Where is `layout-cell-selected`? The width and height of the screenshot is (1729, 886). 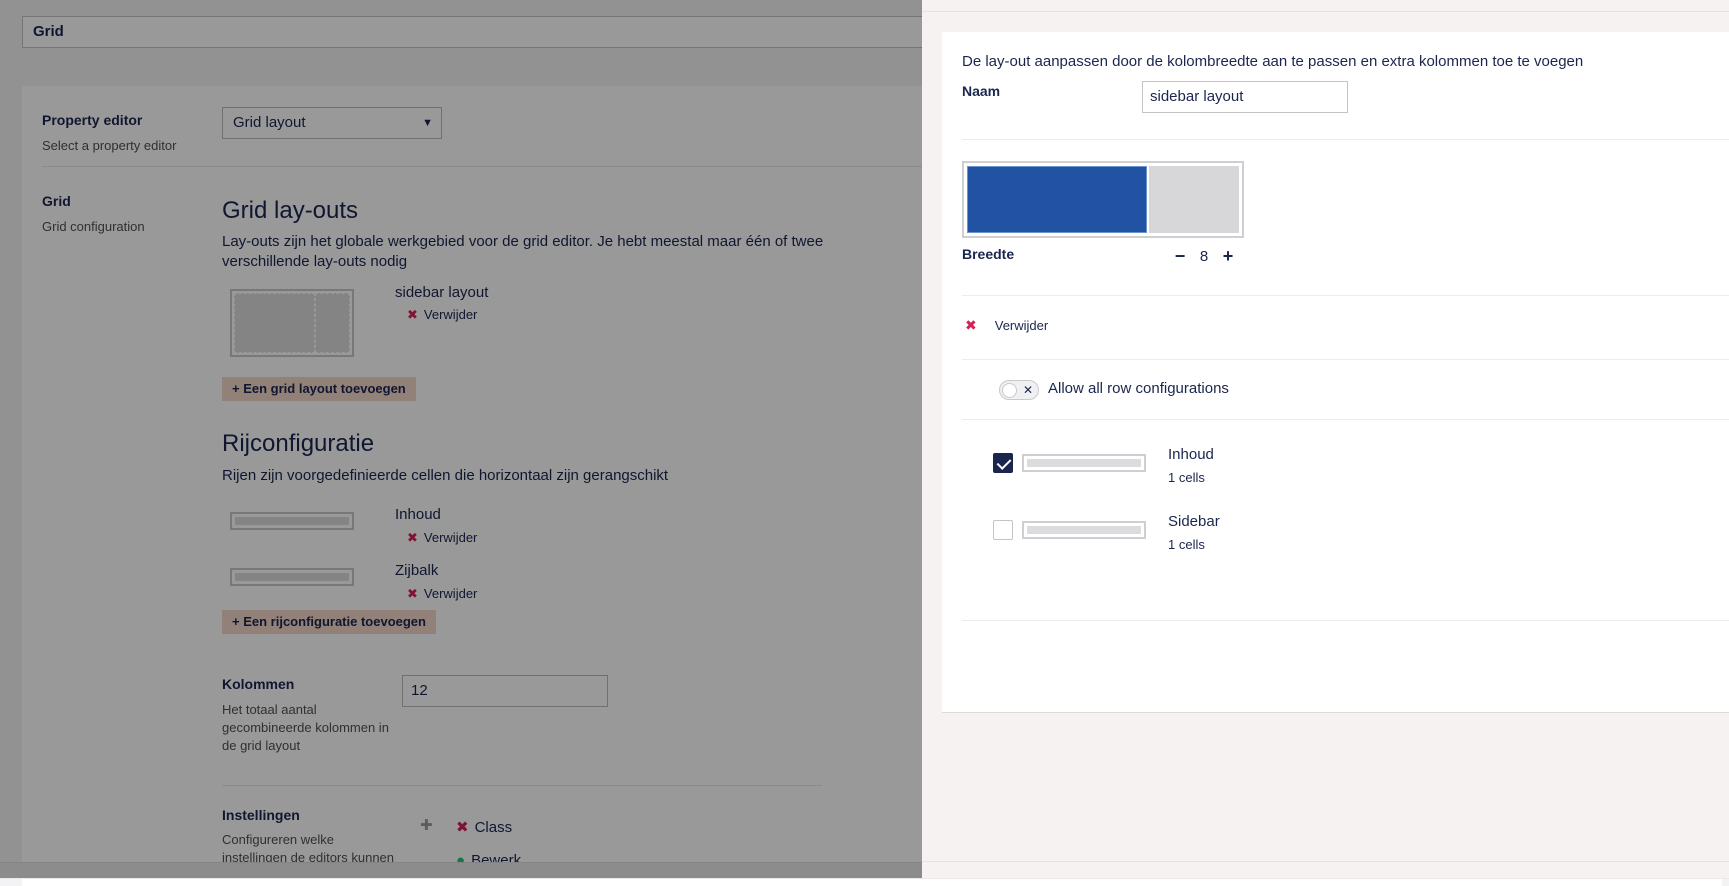
layout-cell-selected is located at coordinates (1057, 199).